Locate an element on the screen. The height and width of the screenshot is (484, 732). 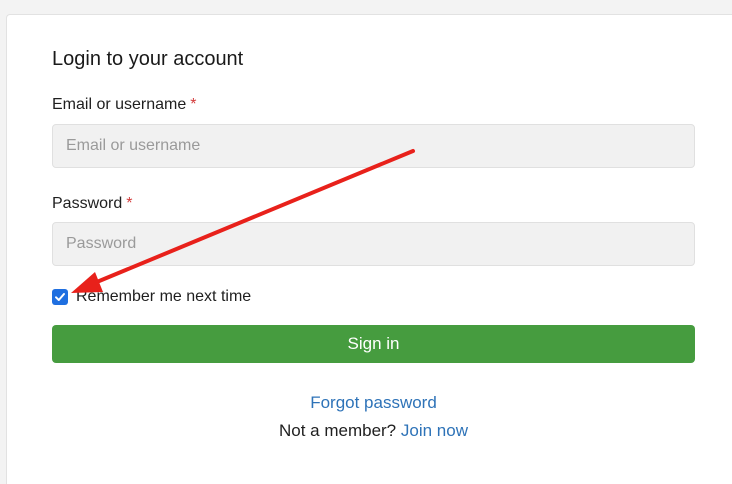
forgot-password-row: Forgot password is located at coordinates (373, 403).